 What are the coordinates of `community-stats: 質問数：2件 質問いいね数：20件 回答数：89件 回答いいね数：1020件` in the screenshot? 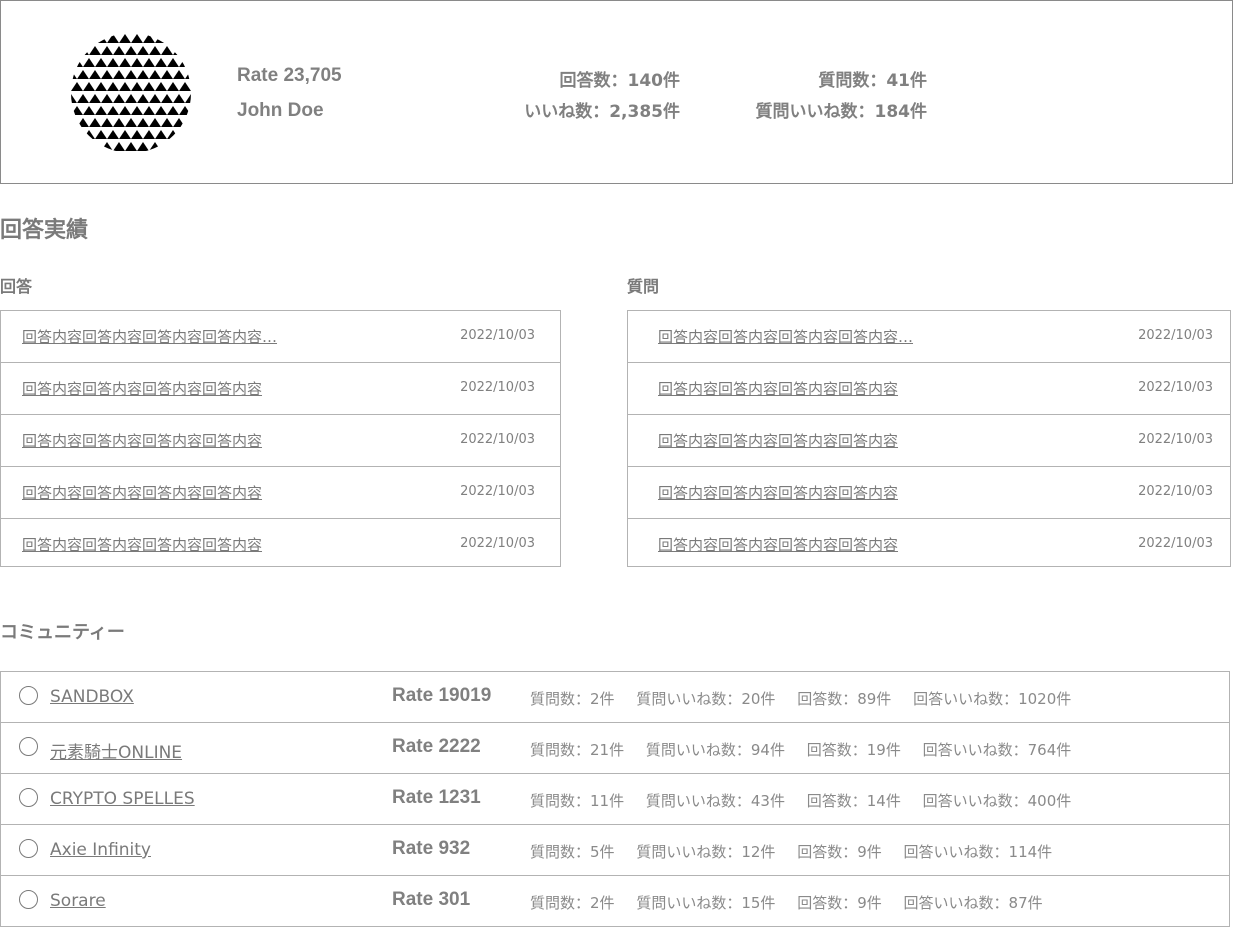 It's located at (809, 698).